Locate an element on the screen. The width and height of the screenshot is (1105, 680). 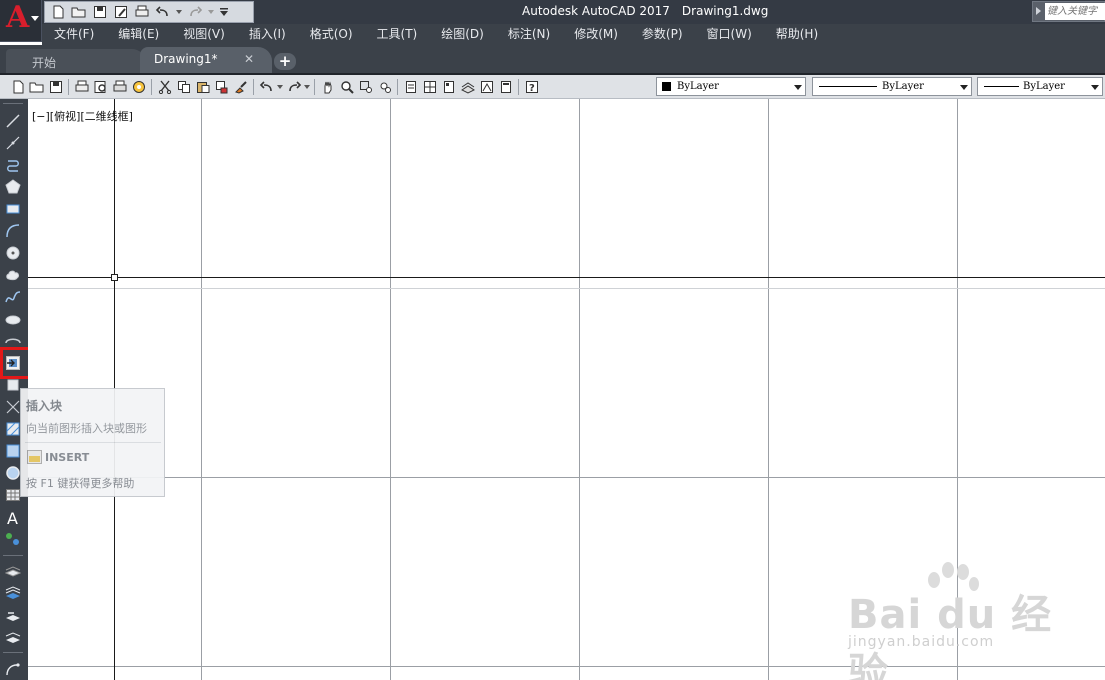
circle-icon is located at coordinates (13, 252).